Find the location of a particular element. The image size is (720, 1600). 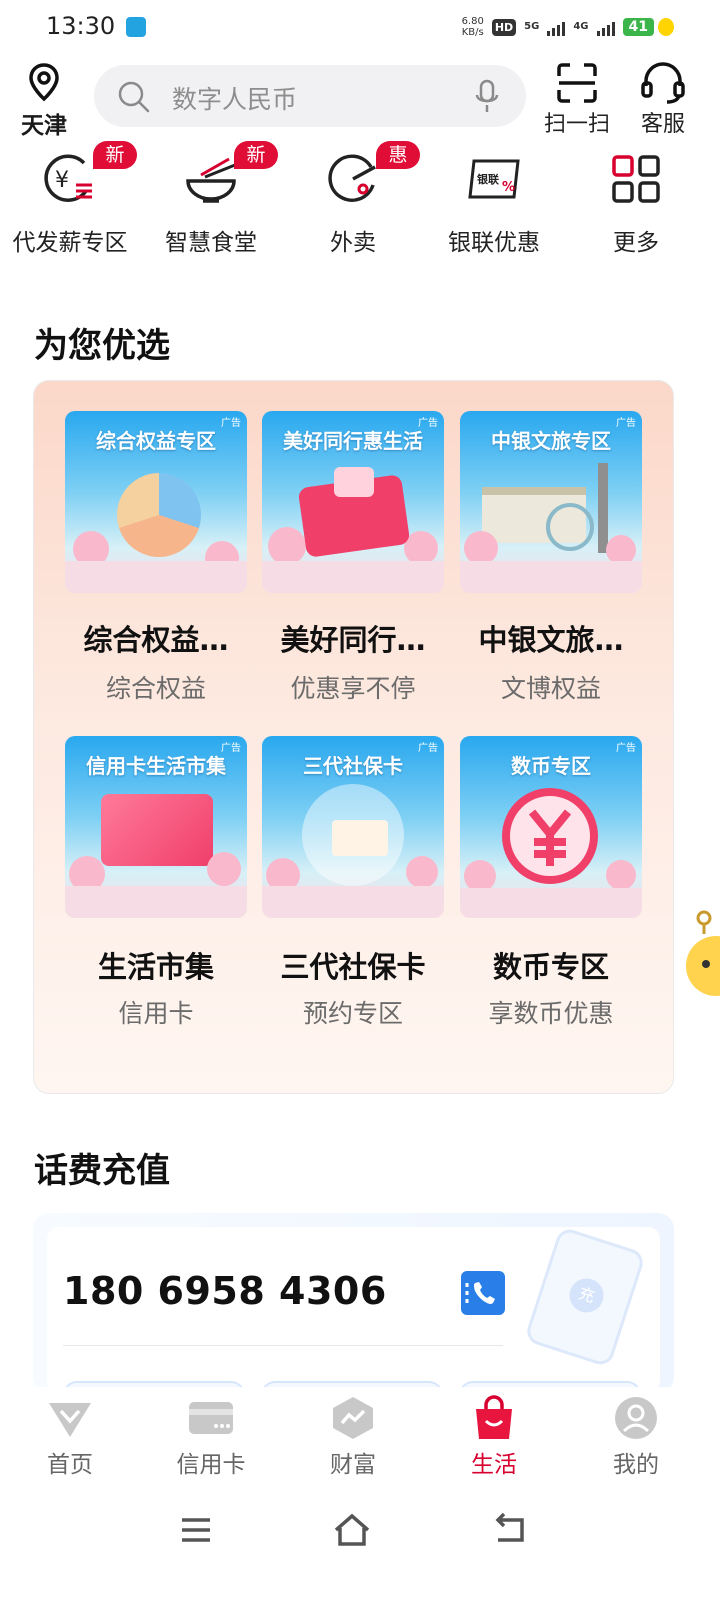

pie-chart-illustration is located at coordinates (159, 515).